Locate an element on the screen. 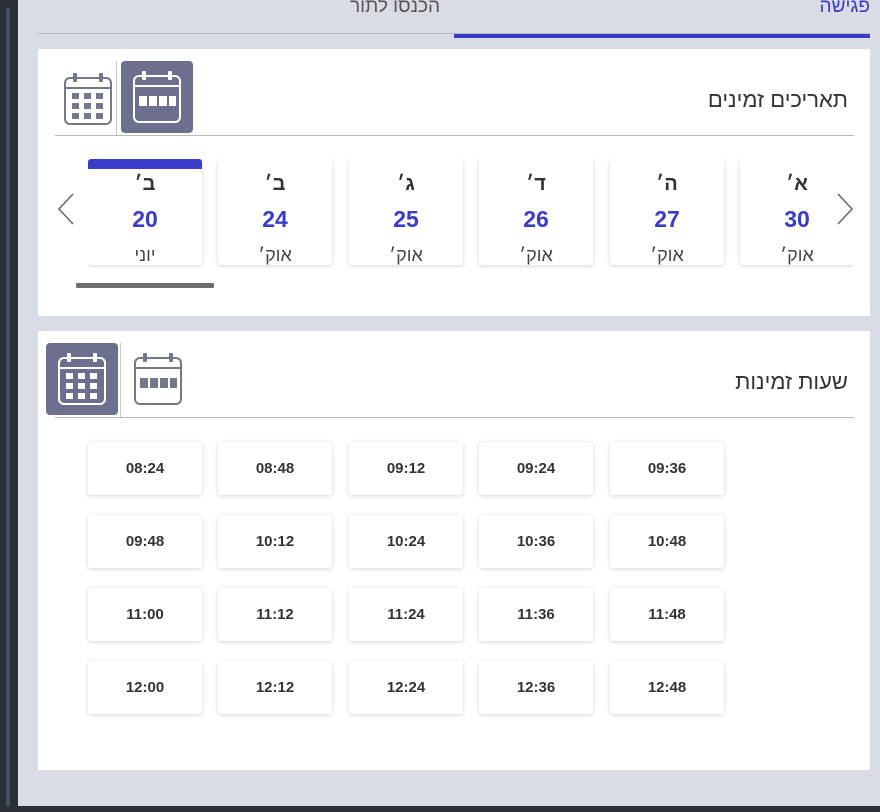  time-slot: 10:36 is located at coordinates (536, 541).